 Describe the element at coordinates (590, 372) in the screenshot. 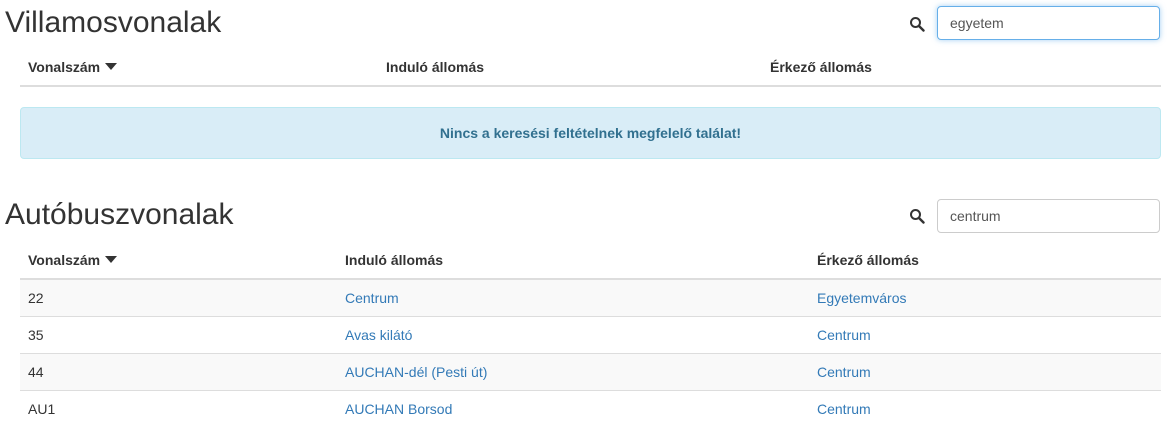

I see `table-row: 44 AUCHAN-dél (Pesti út) Centrum` at that location.